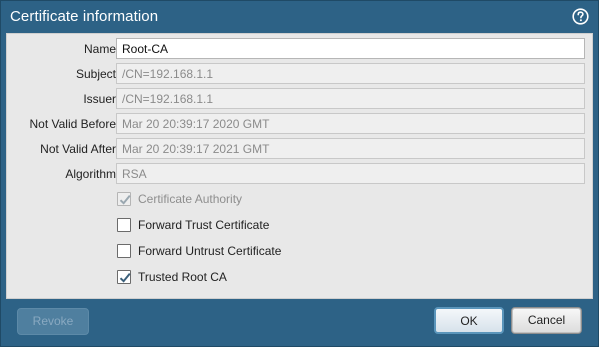  What do you see at coordinates (209, 251) in the screenshot?
I see `forward-untrust-label: Forward Untrust Certificate` at bounding box center [209, 251].